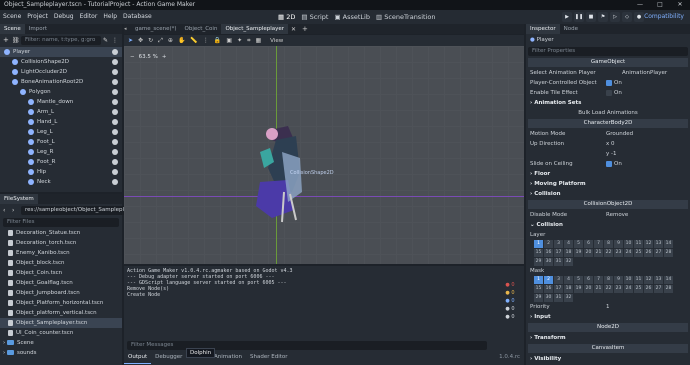  Describe the element at coordinates (640, 5) in the screenshot. I see `minimize-button: —` at that location.